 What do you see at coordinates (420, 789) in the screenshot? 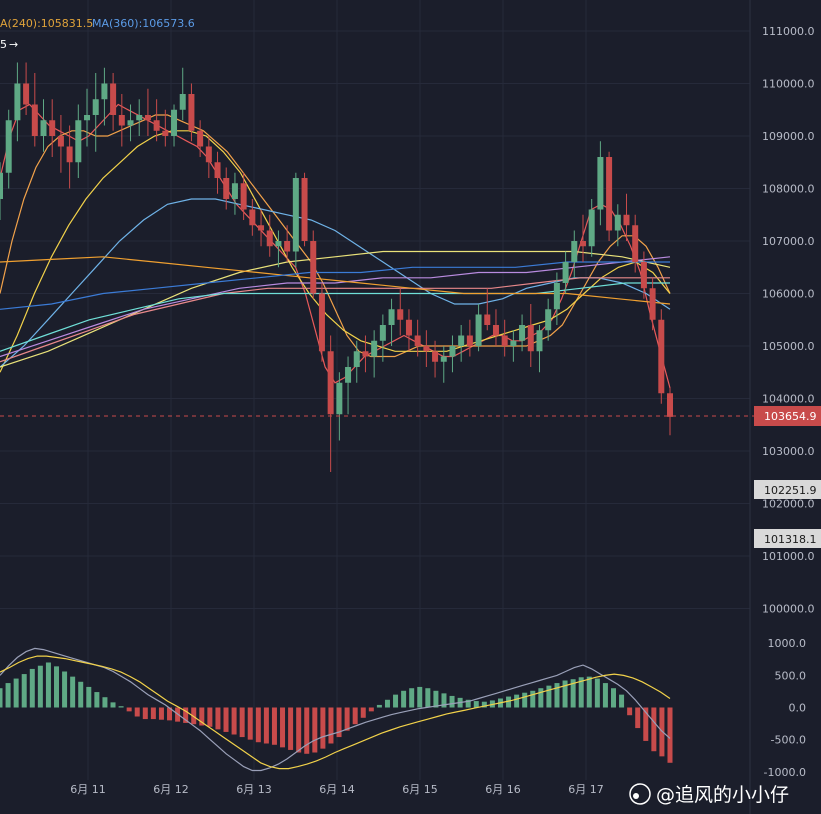
I see `time-tick-label: 6月 15` at bounding box center [420, 789].